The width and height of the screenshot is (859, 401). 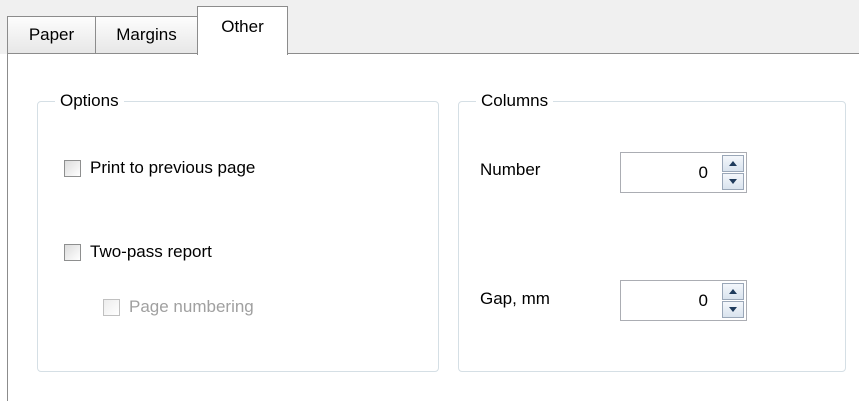 I want to click on gap-spin-edit: 0, so click(x=683, y=300).